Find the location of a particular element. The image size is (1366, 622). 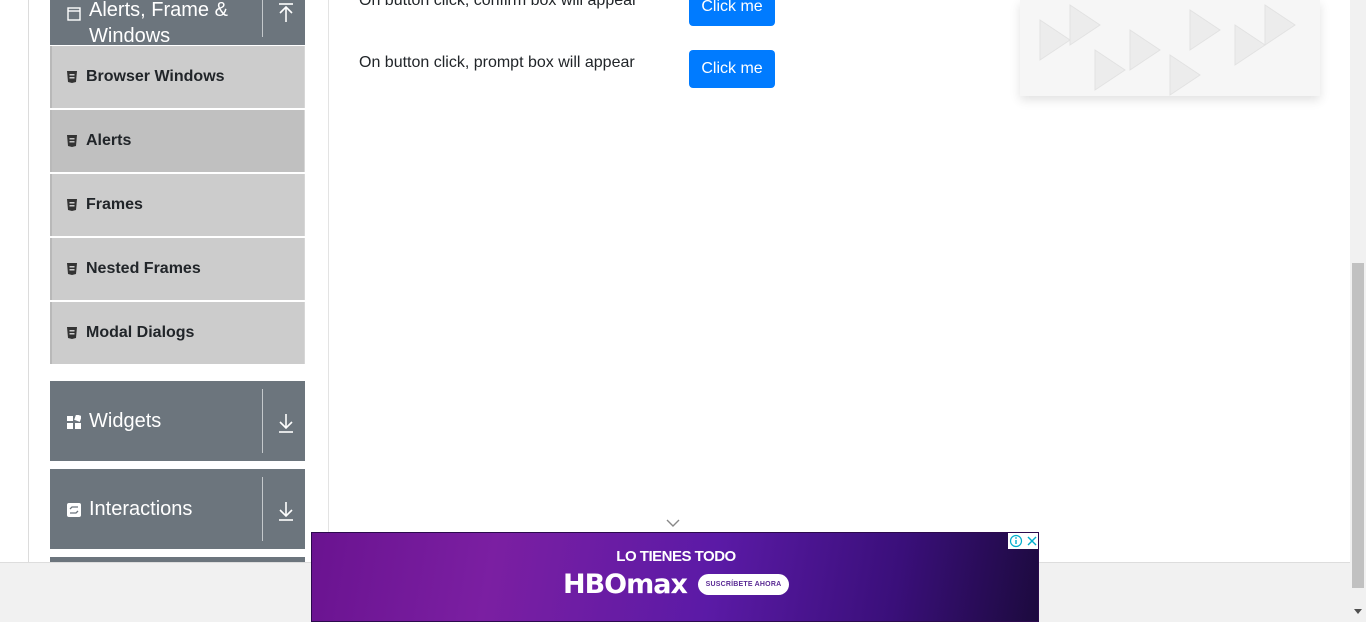

sidebar-item-label: Nested Frames is located at coordinates (143, 268).